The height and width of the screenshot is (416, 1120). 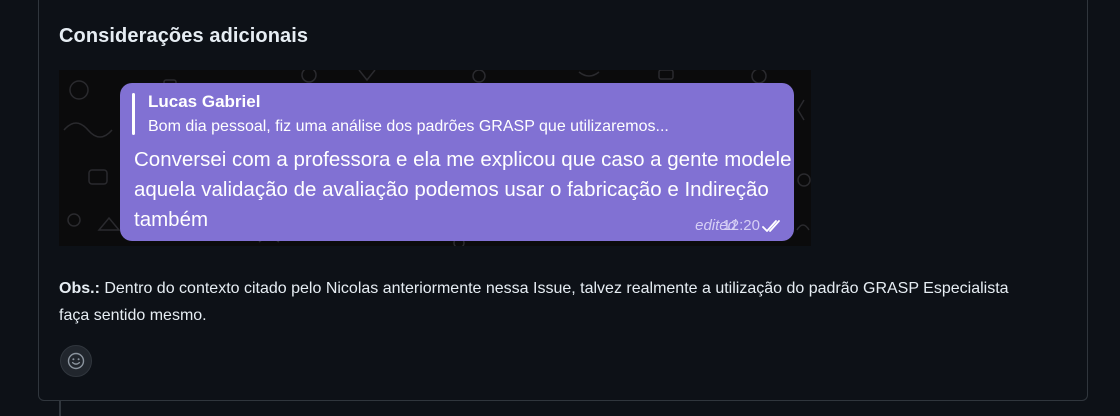 I want to click on add-reaction-button, so click(x=76, y=361).